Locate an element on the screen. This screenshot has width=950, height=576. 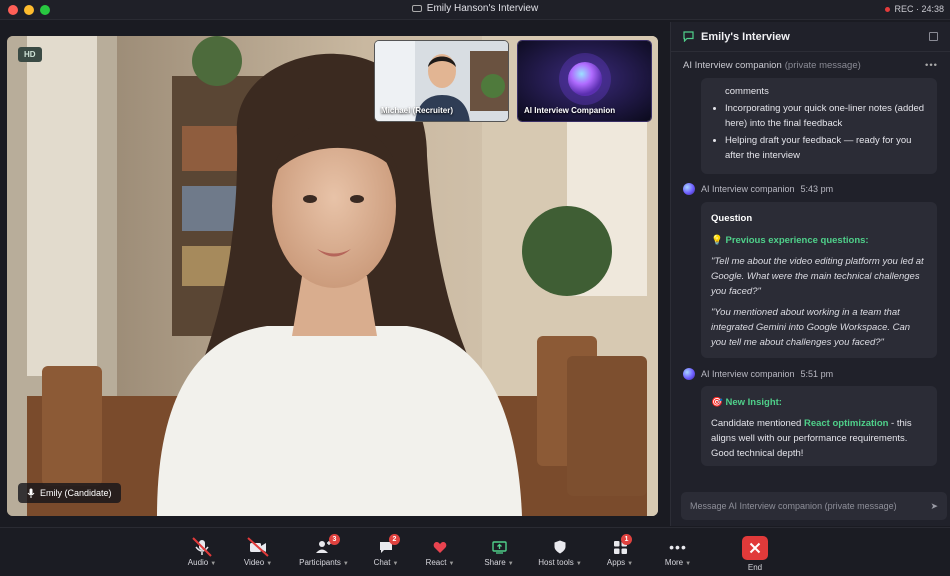
video-label: Video is located at coordinates (254, 562).